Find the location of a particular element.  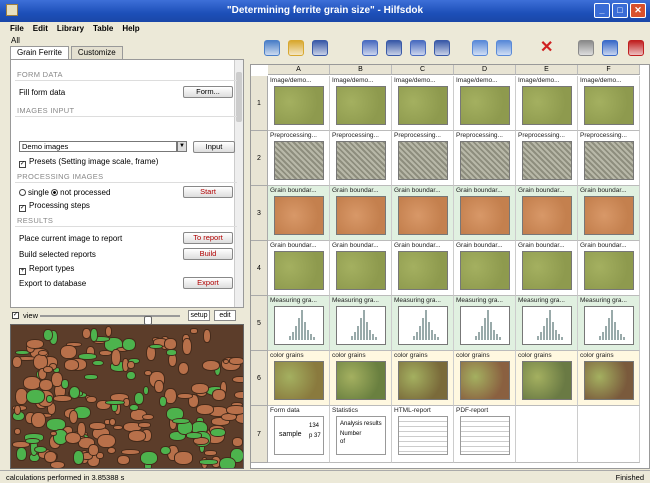

zoom-slider is located at coordinates (110, 320).